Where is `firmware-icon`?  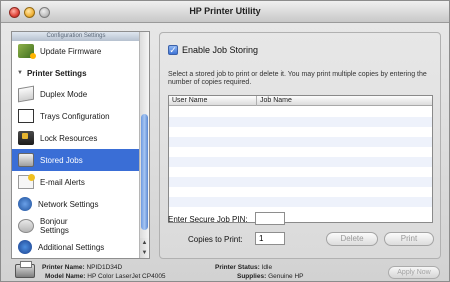
firmware-icon is located at coordinates (27, 51).